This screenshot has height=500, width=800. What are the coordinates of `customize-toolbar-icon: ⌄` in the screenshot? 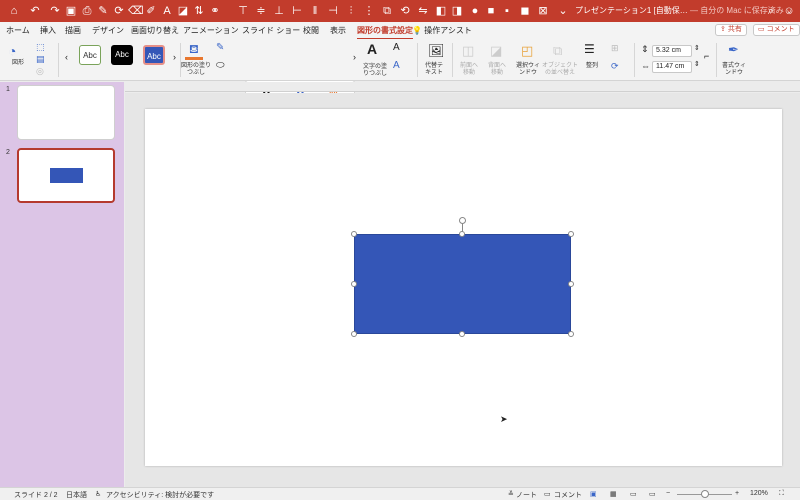 It's located at (563, 11).